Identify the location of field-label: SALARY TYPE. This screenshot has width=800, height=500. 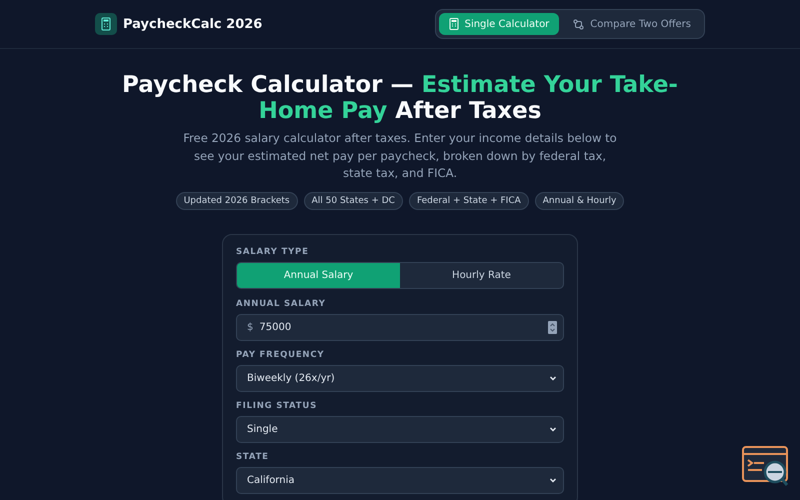
(273, 252).